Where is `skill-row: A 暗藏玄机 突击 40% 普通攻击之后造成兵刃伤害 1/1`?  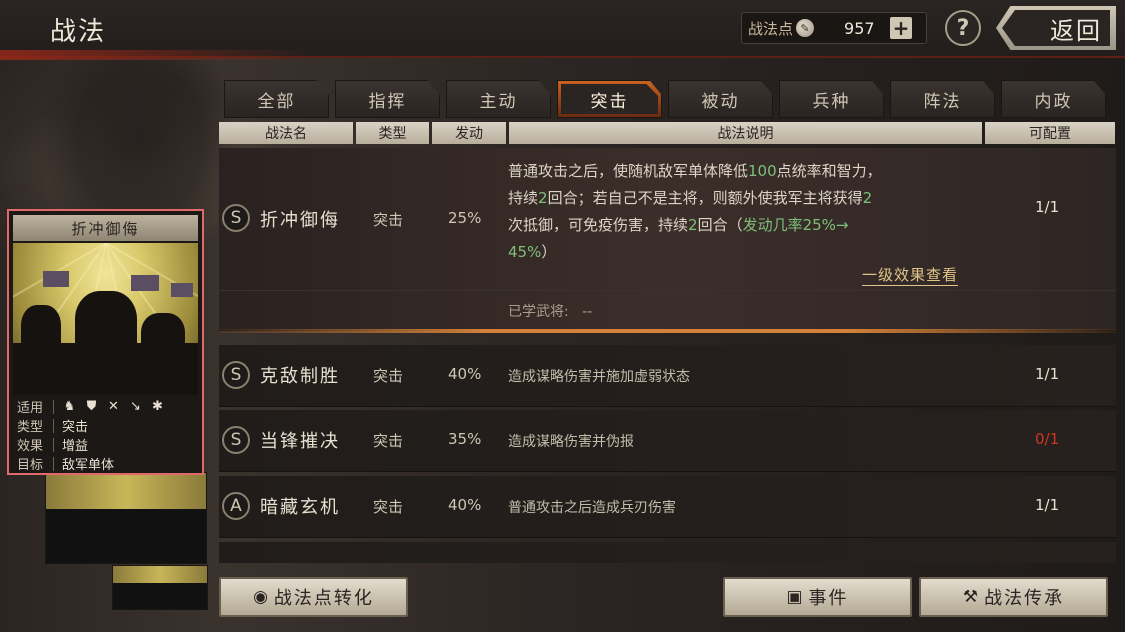 skill-row: A 暗藏玄机 突击 40% 普通攻击之后造成兵刃伤害 1/1 is located at coordinates (667, 507).